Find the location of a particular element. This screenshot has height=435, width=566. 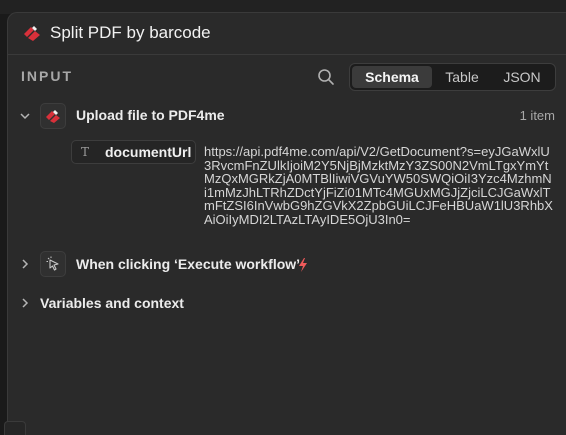

input-section-header: INPUT is located at coordinates (47, 76).